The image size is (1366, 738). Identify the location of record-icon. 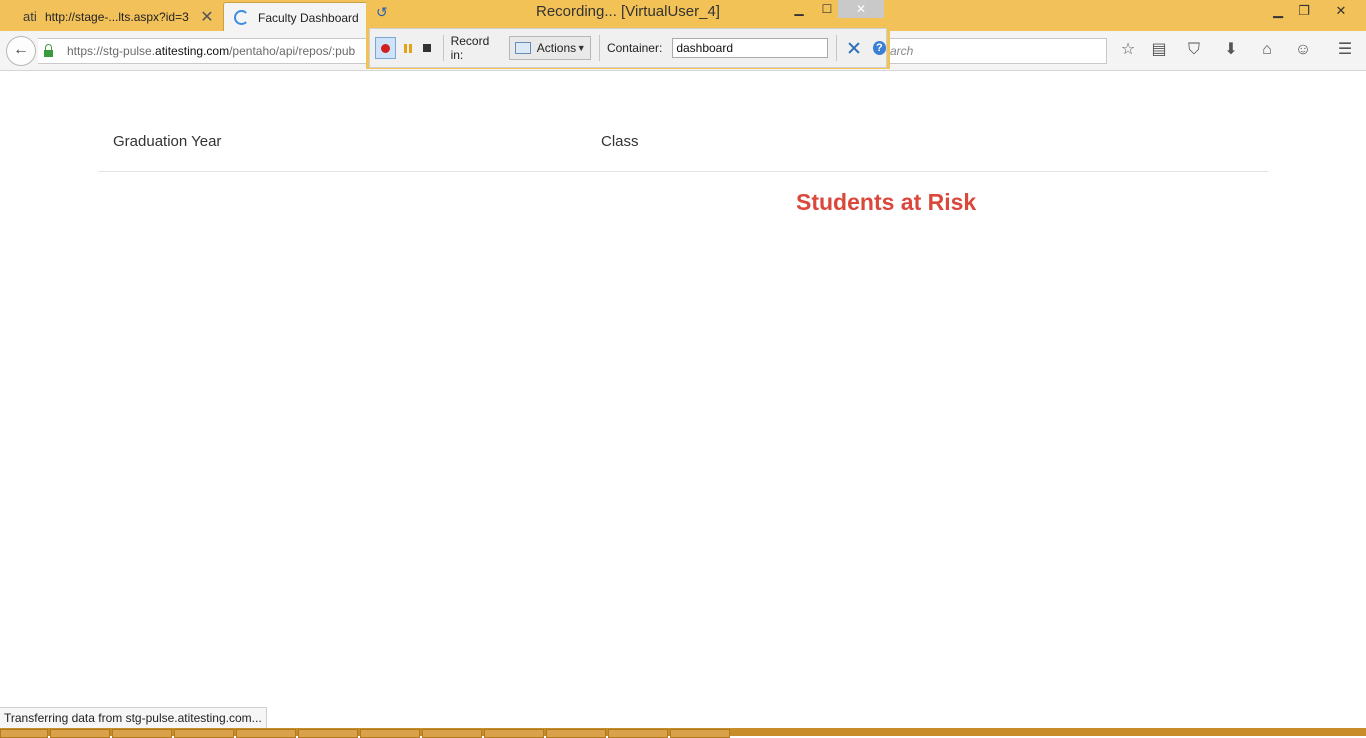
(386, 48).